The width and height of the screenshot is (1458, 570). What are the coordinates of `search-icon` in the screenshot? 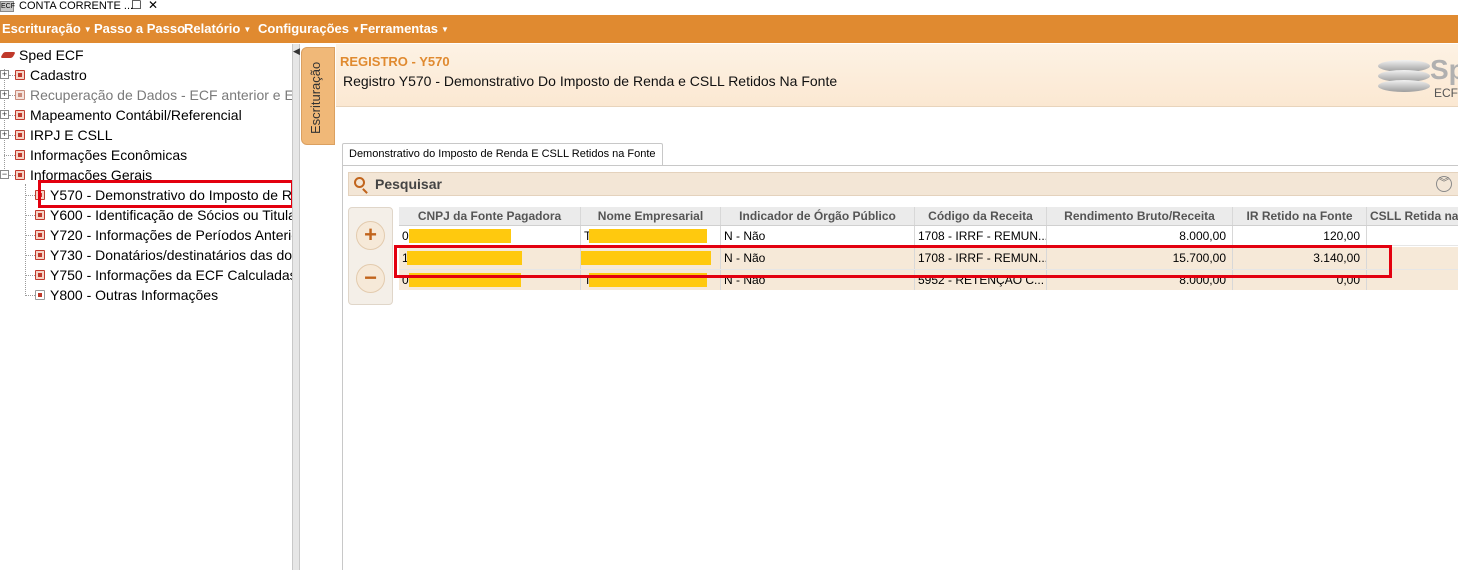 It's located at (359, 182).